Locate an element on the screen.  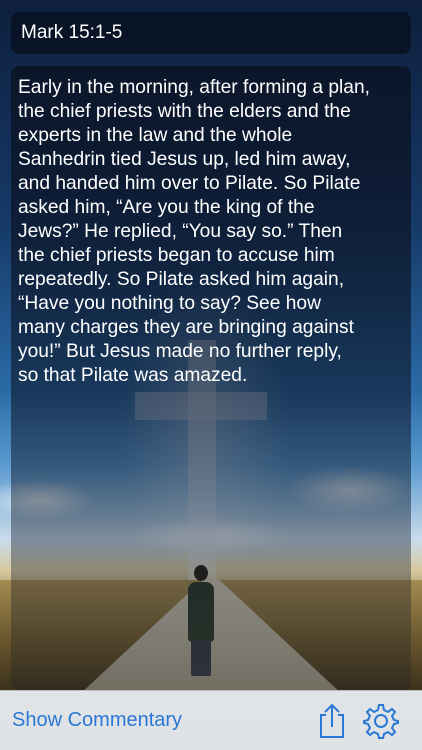
share-icon is located at coordinates (332, 720).